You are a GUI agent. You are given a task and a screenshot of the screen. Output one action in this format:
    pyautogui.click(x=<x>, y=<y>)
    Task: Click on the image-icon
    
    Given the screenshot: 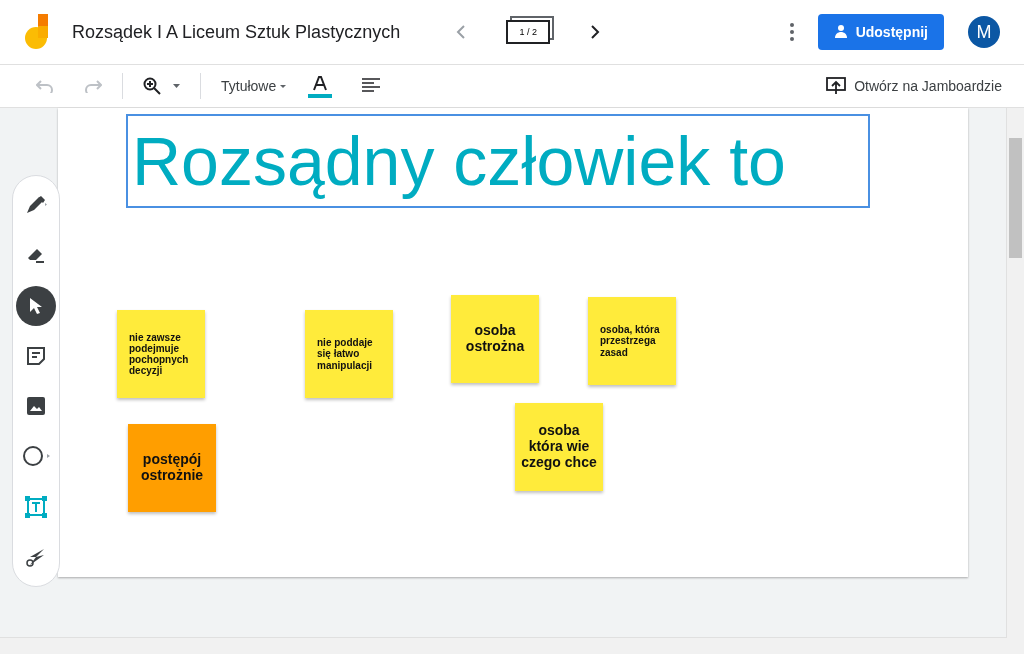 What is the action you would take?
    pyautogui.click(x=36, y=406)
    